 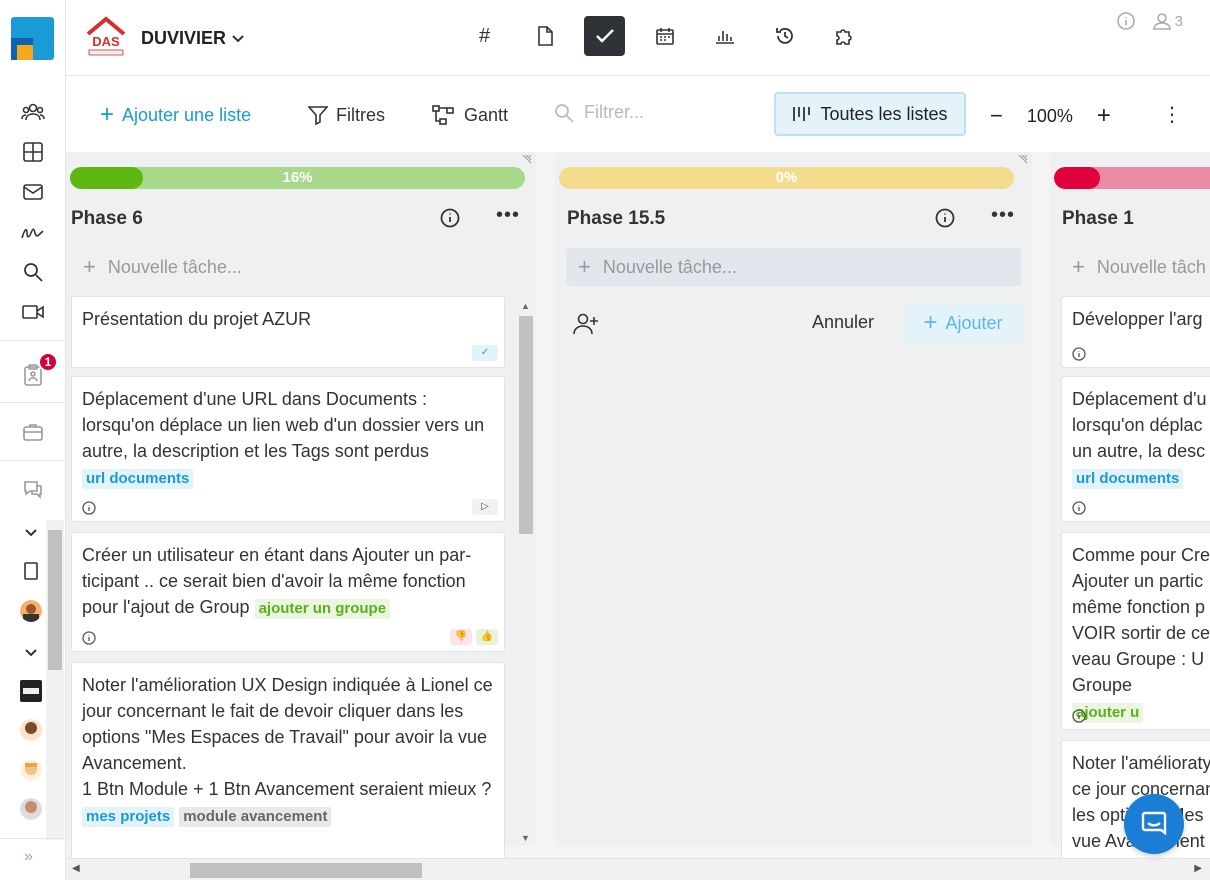 I want to click on progress-bar, so click(x=1132, y=178).